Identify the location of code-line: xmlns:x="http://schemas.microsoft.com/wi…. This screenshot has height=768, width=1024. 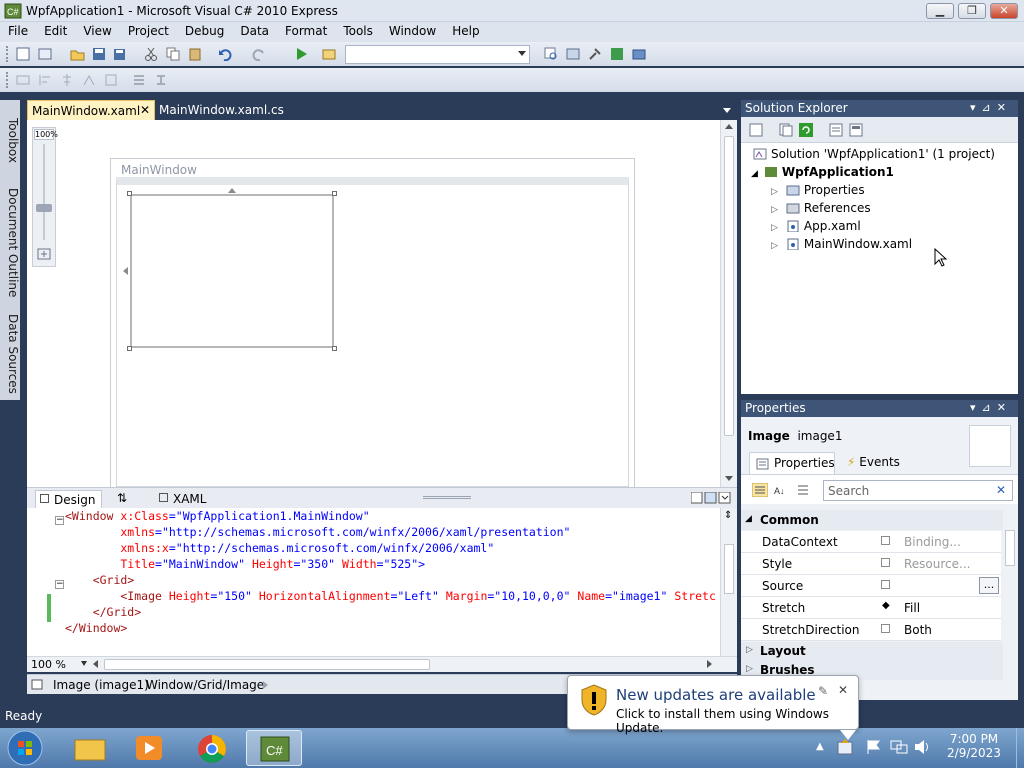
(279, 548).